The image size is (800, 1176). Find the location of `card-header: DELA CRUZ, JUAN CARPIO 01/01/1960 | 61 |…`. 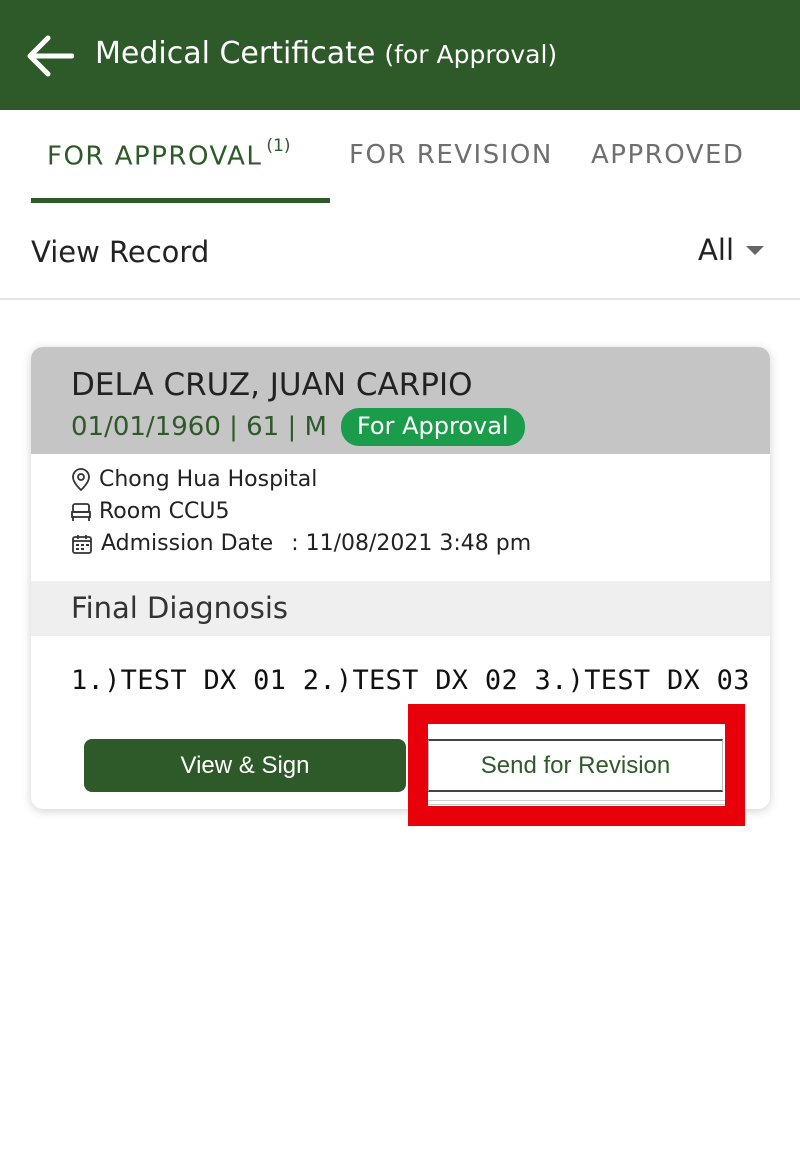

card-header: DELA CRUZ, JUAN CARPIO 01/01/1960 | 61 |… is located at coordinates (400, 400).